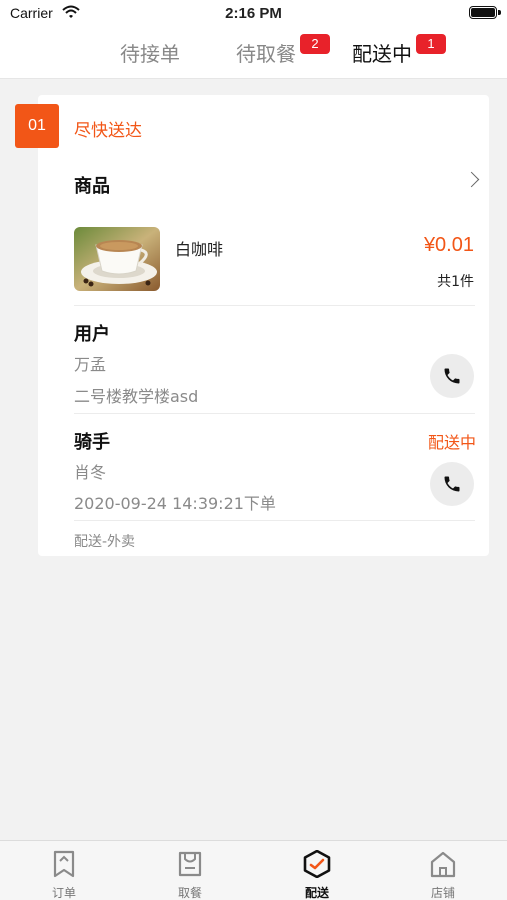  What do you see at coordinates (117, 259) in the screenshot?
I see `product-image` at bounding box center [117, 259].